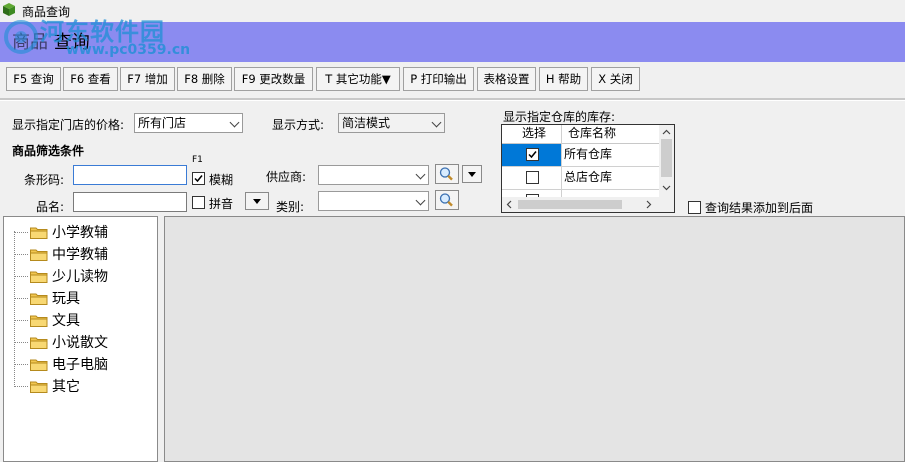 This screenshot has width=905, height=462. I want to click on help-button: H 帮助, so click(563, 79).